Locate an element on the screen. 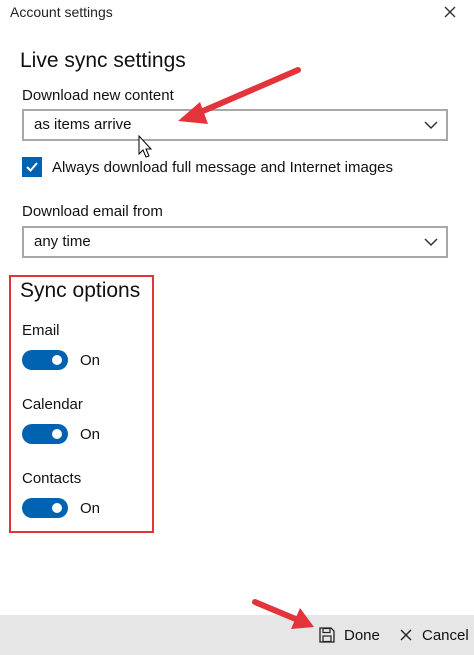  email-toggle is located at coordinates (45, 360).